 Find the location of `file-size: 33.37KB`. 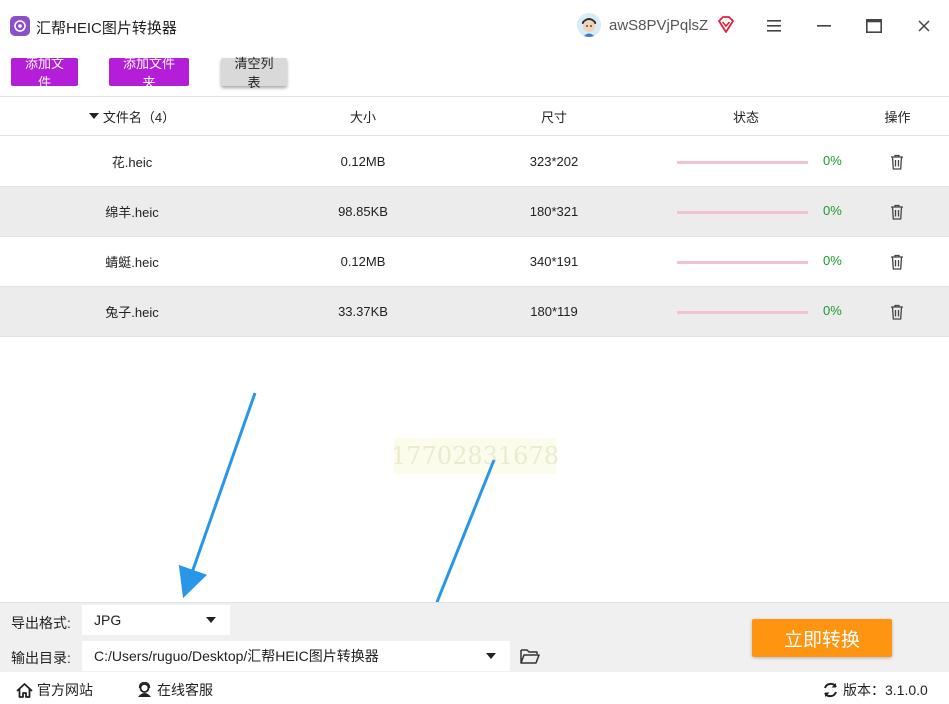

file-size: 33.37KB is located at coordinates (363, 311).